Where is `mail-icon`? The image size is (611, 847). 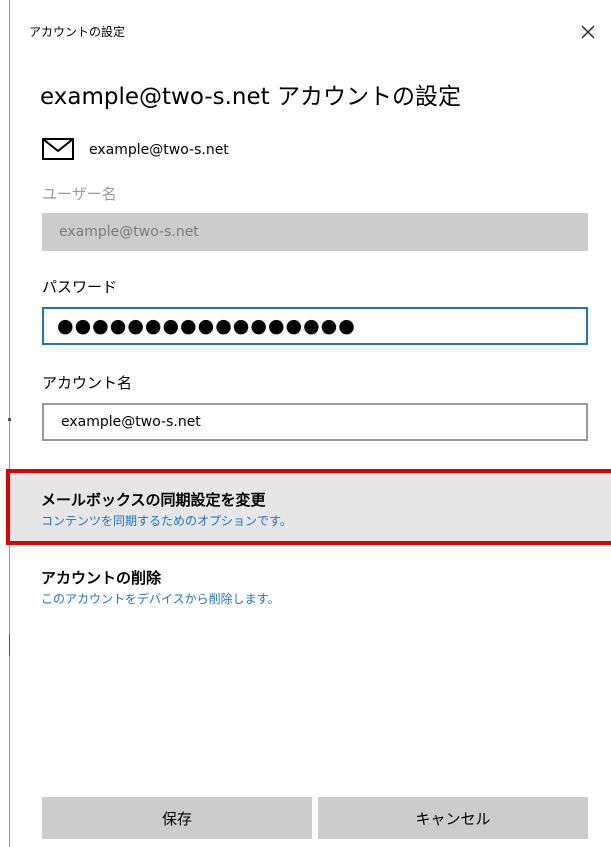 mail-icon is located at coordinates (58, 149).